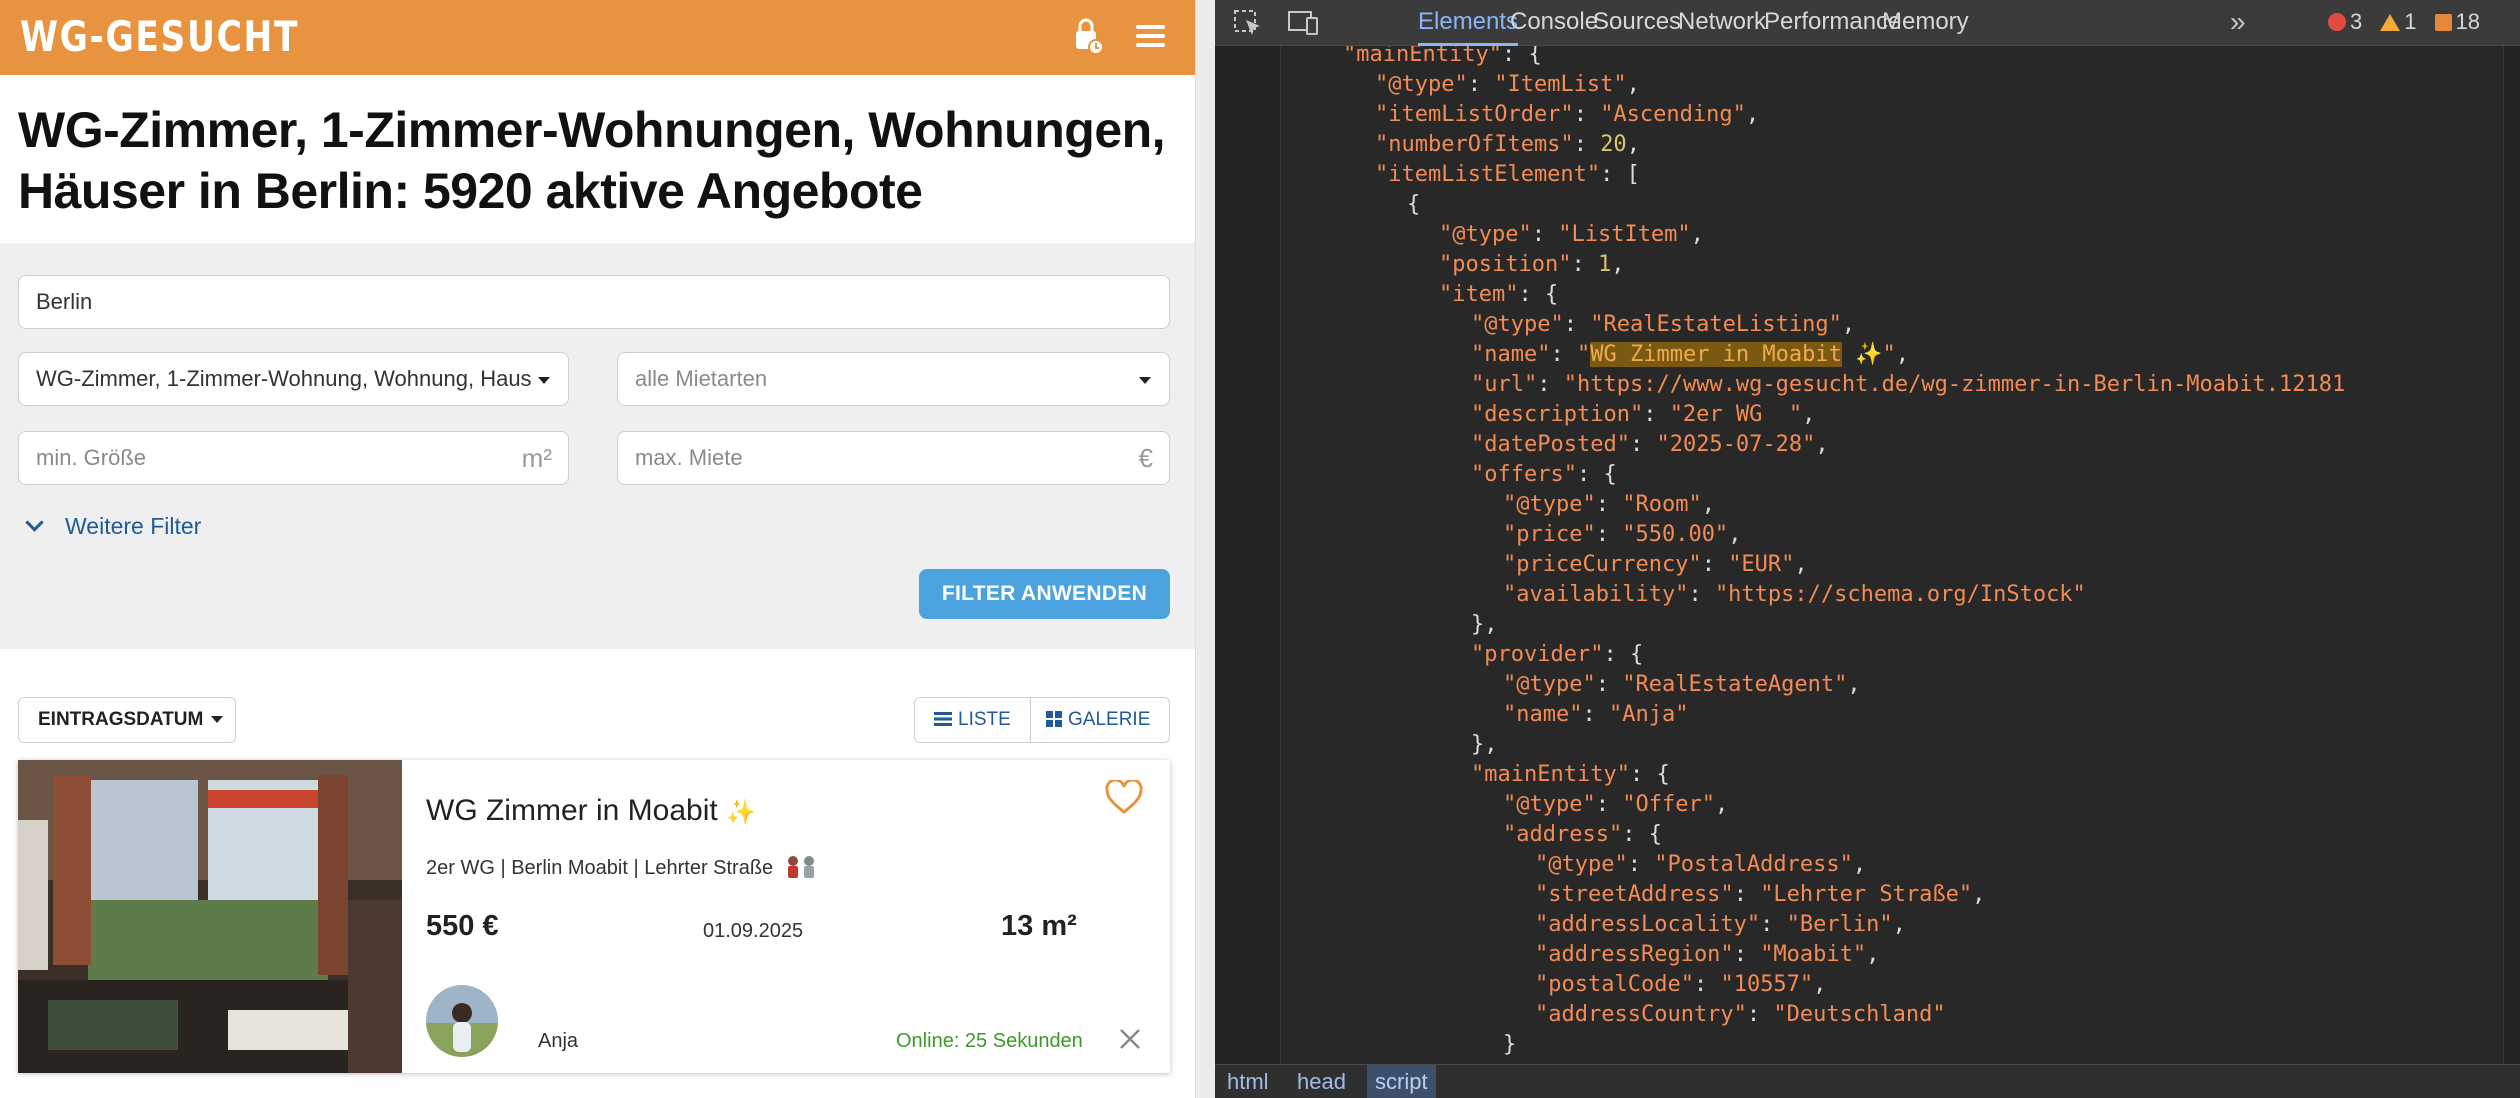 The image size is (2520, 1098). Describe the element at coordinates (1700, 865) in the screenshot. I see `code-line: "@type": "PostalAddress",` at that location.